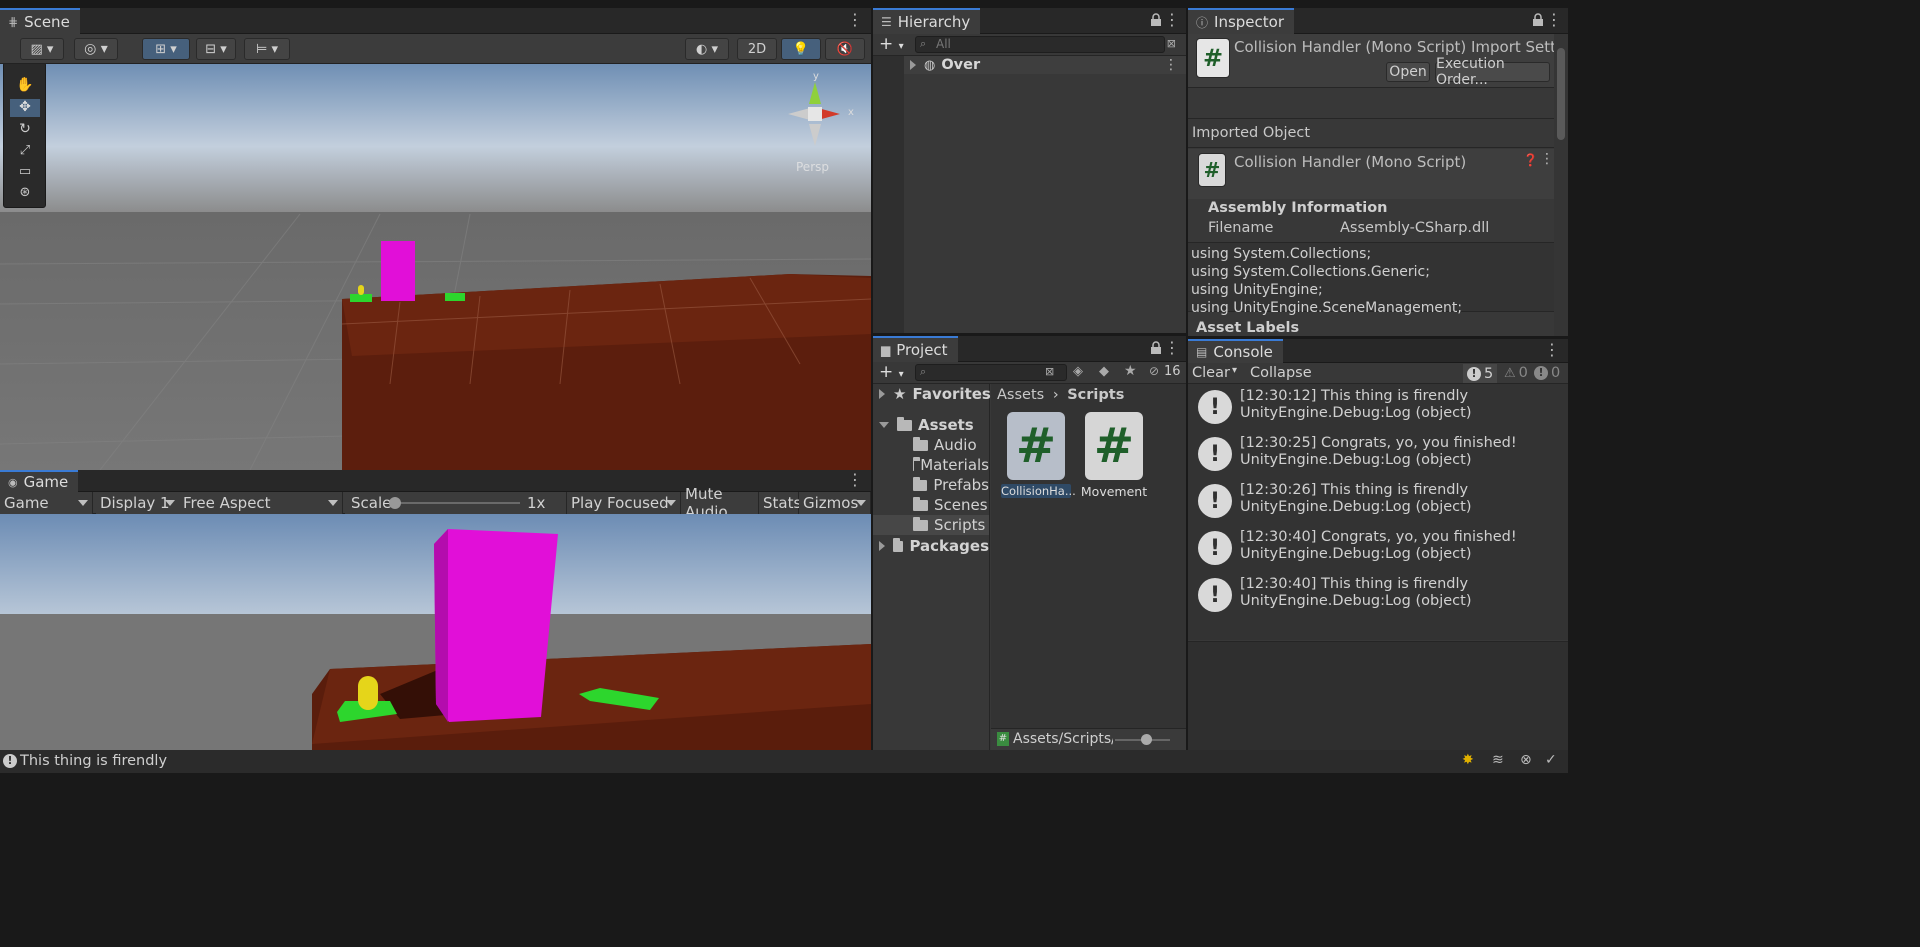 The image size is (1920, 947). Describe the element at coordinates (812, 167) in the screenshot. I see `projection-label: Persp` at that location.